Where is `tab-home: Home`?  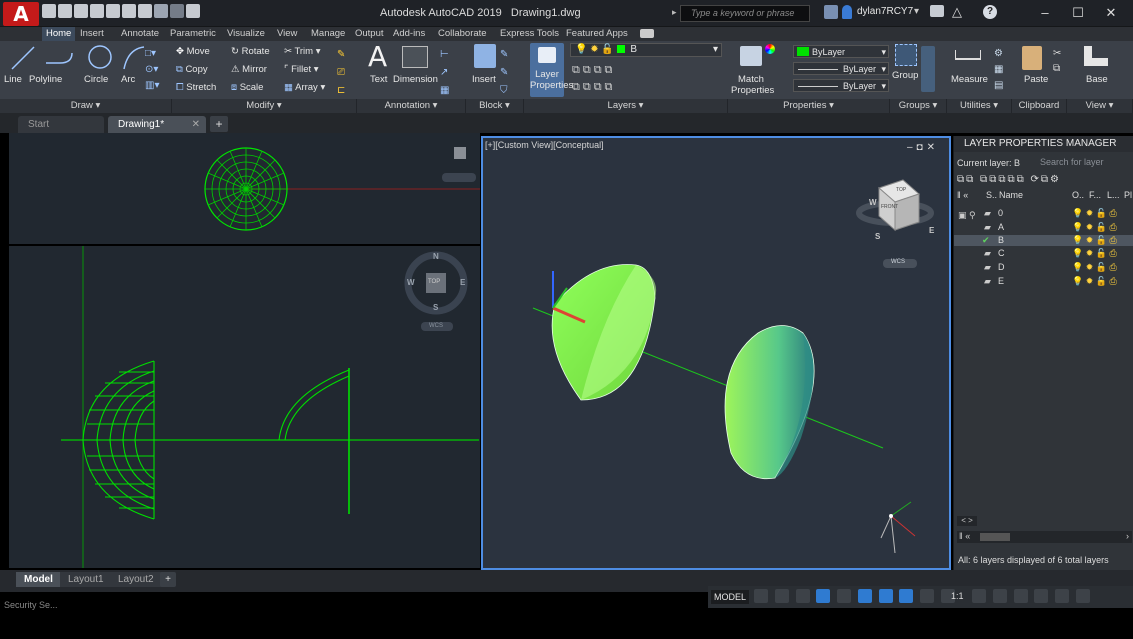
tab-home: Home is located at coordinates (59, 34).